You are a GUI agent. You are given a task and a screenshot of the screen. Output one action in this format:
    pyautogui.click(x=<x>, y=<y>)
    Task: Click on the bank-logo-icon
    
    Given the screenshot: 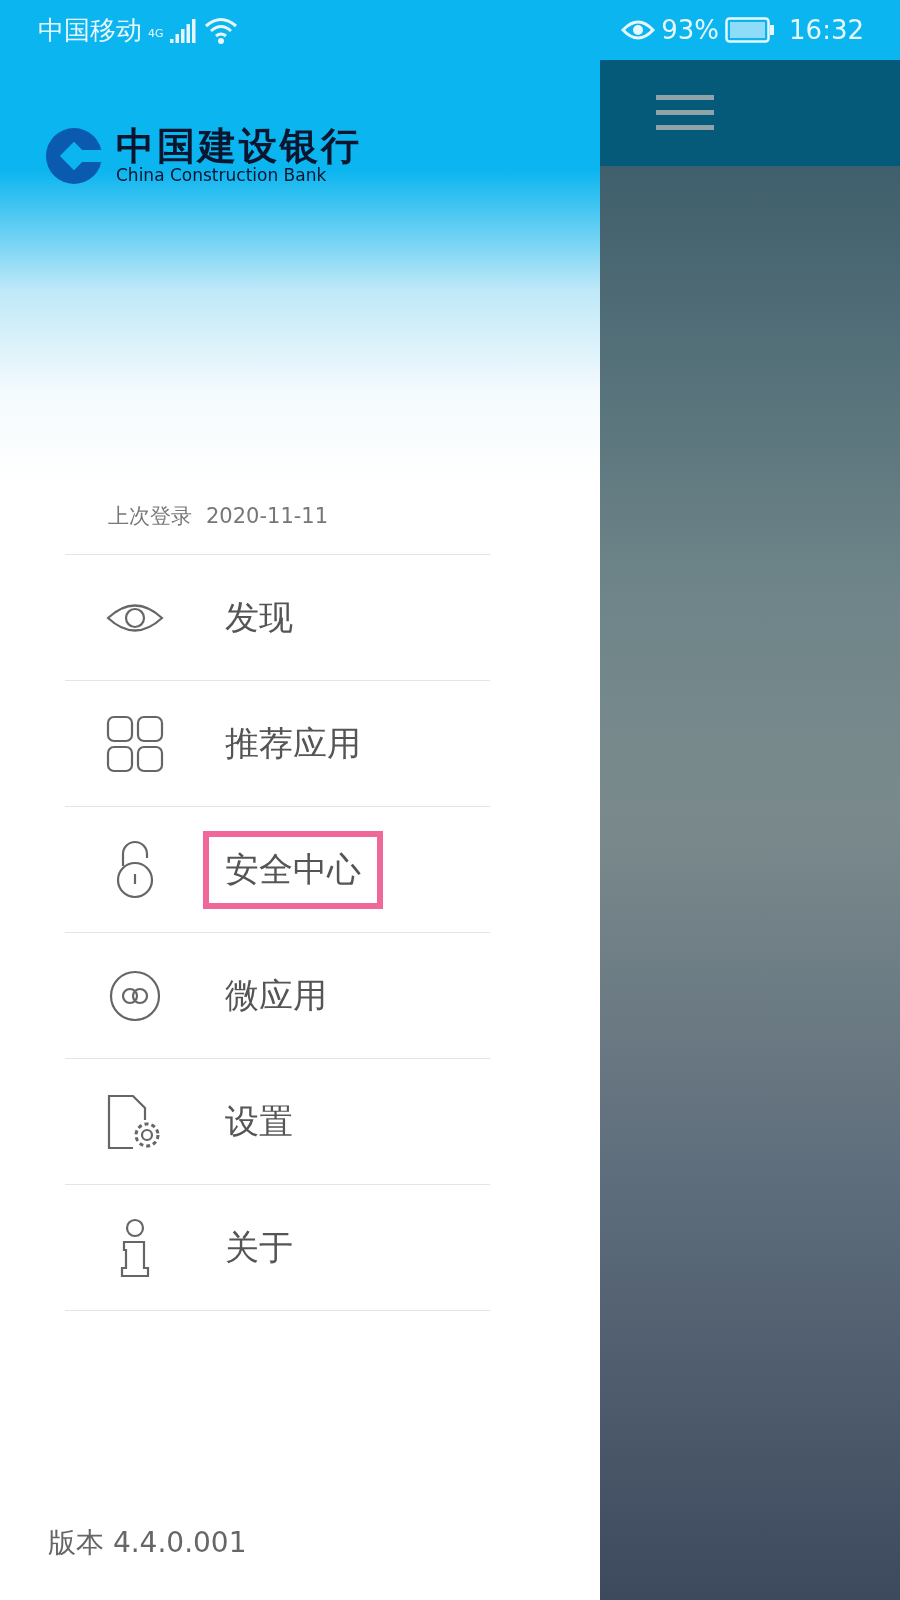 What is the action you would take?
    pyautogui.click(x=74, y=156)
    